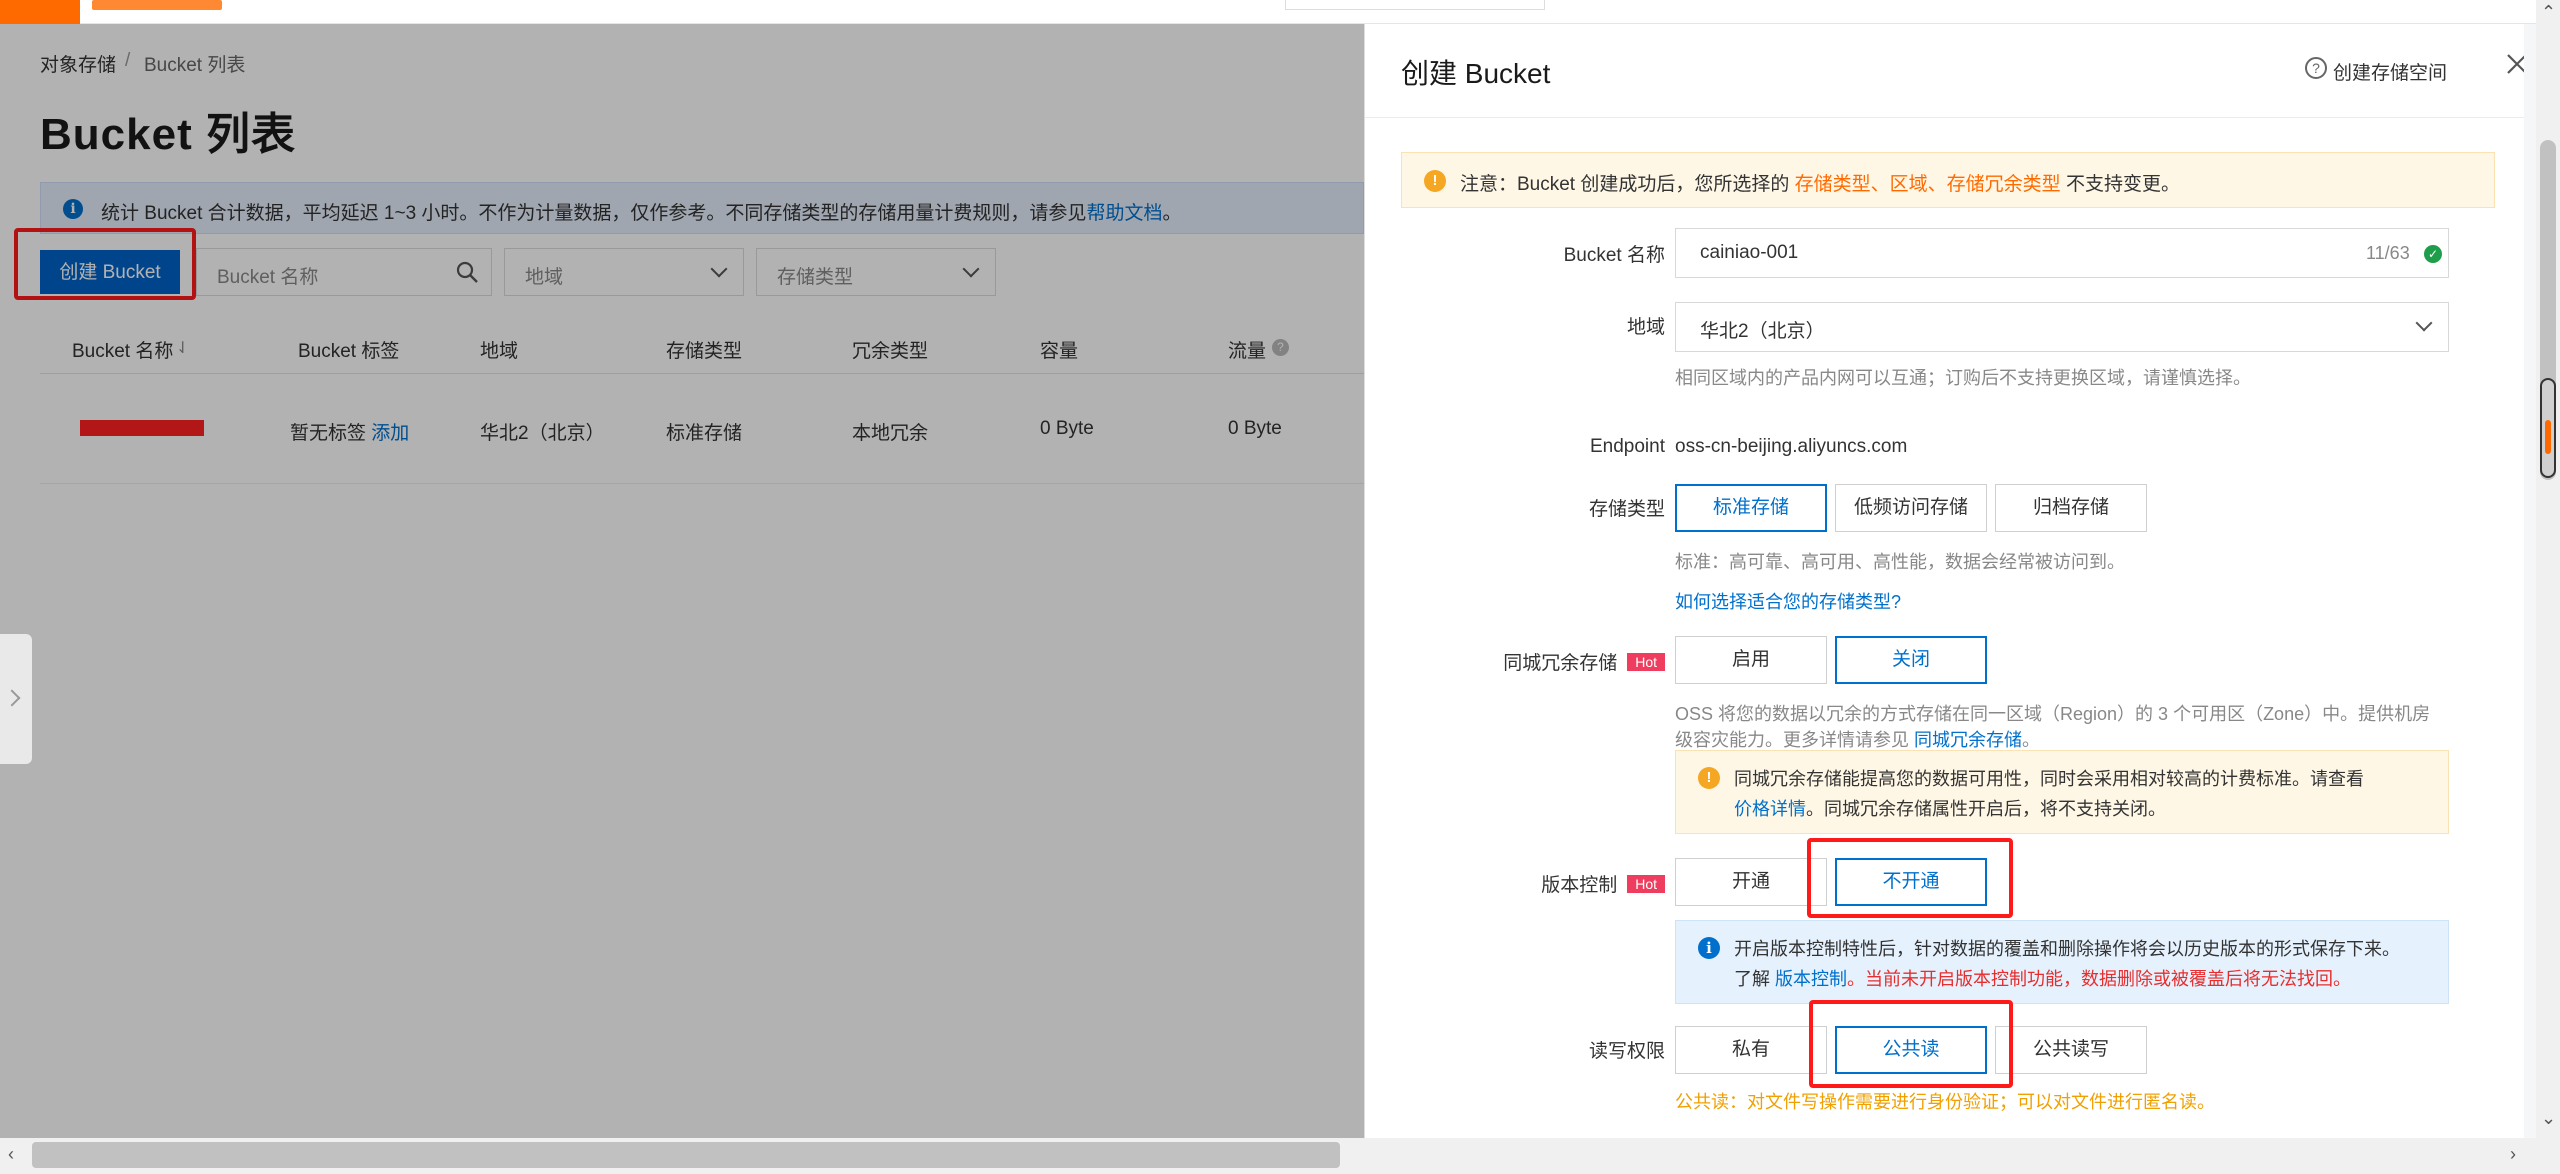 The width and height of the screenshot is (2560, 1174). I want to click on versioning-banner-line2: 了解 版本控制。当前未开启版本控制功能，数据删除或被覆盖后将无法找回。, so click(2042, 978).